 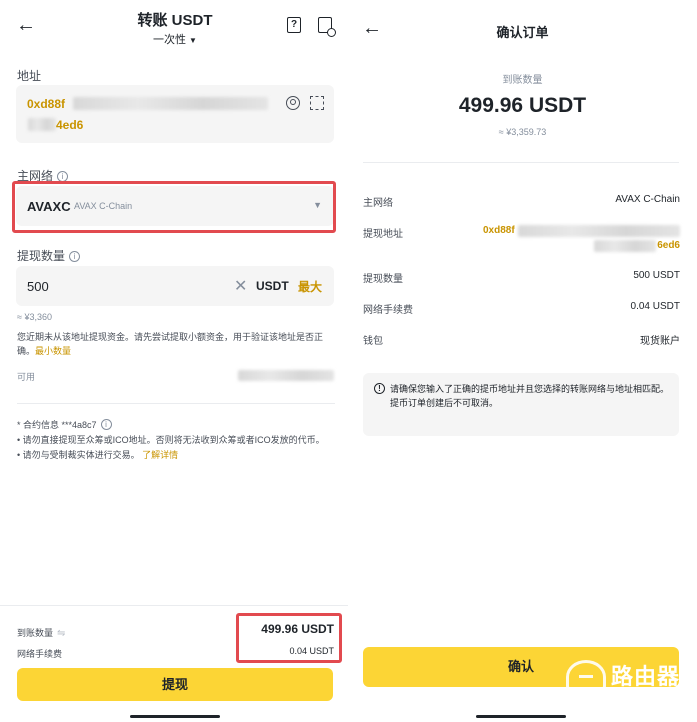 I want to click on amount-value: 500, so click(x=38, y=286).